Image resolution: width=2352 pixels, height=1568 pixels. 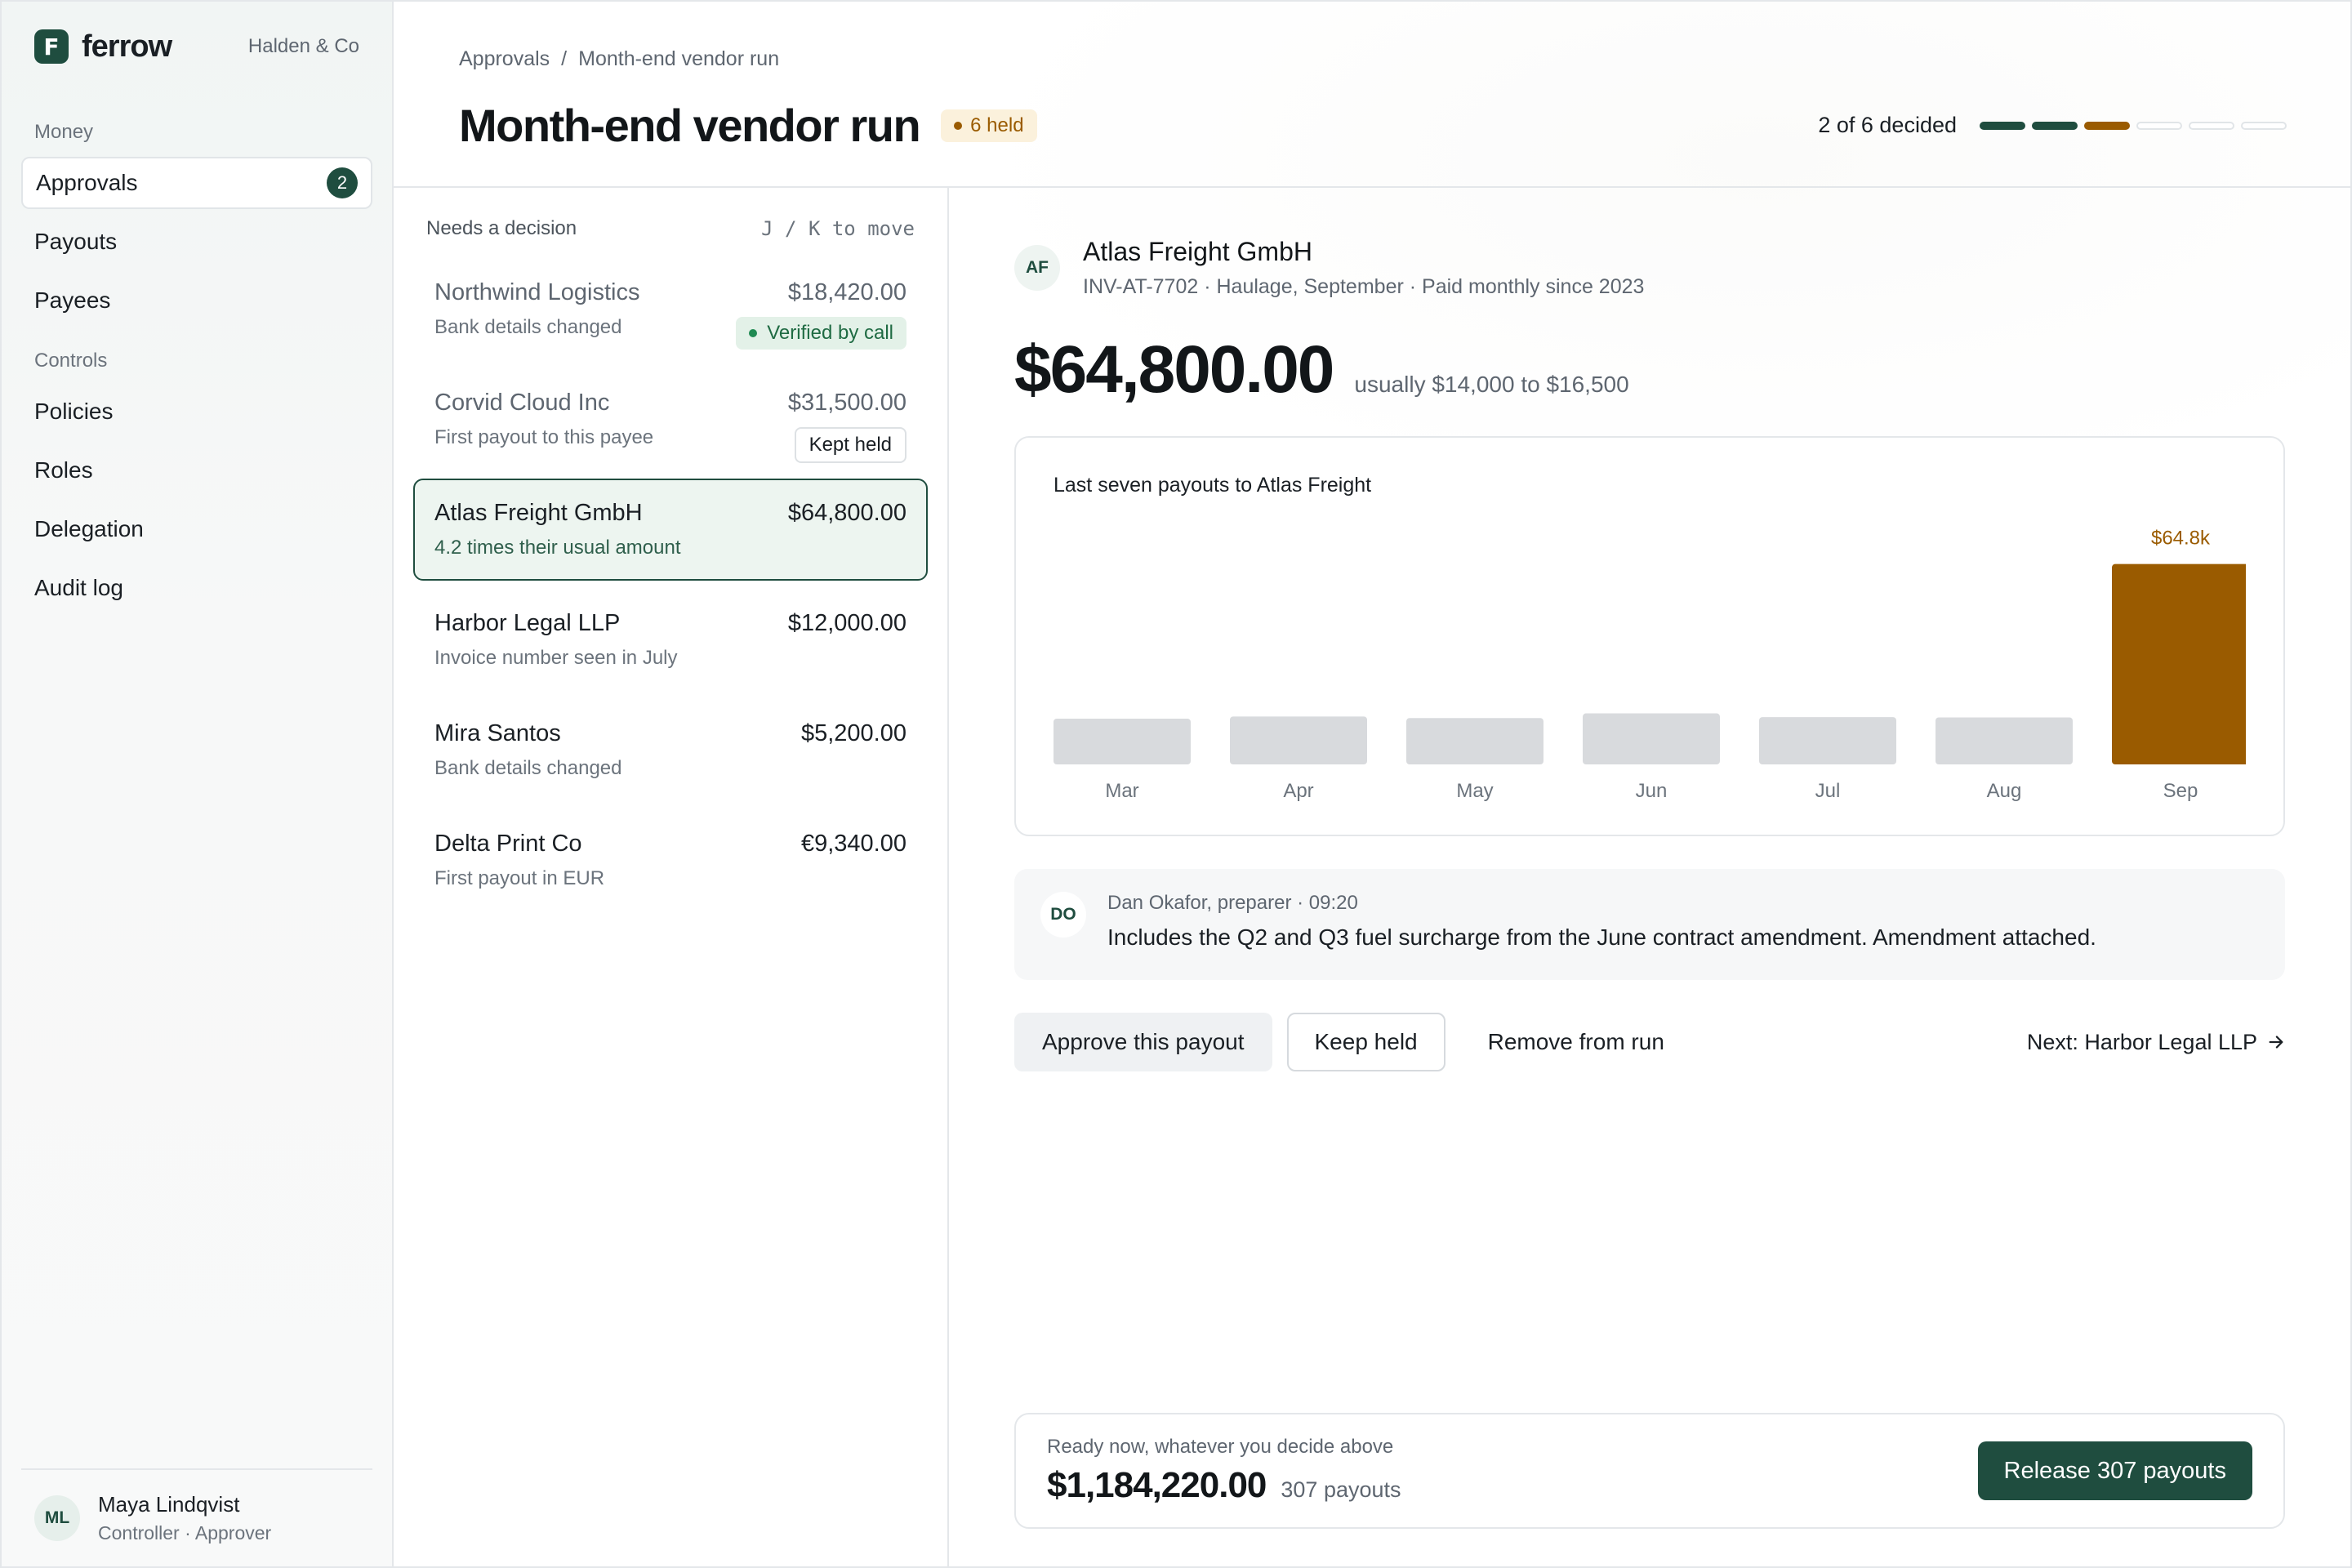 I want to click on queue-item-row: Harbor Legal LLP $12,000.00, so click(x=670, y=623).